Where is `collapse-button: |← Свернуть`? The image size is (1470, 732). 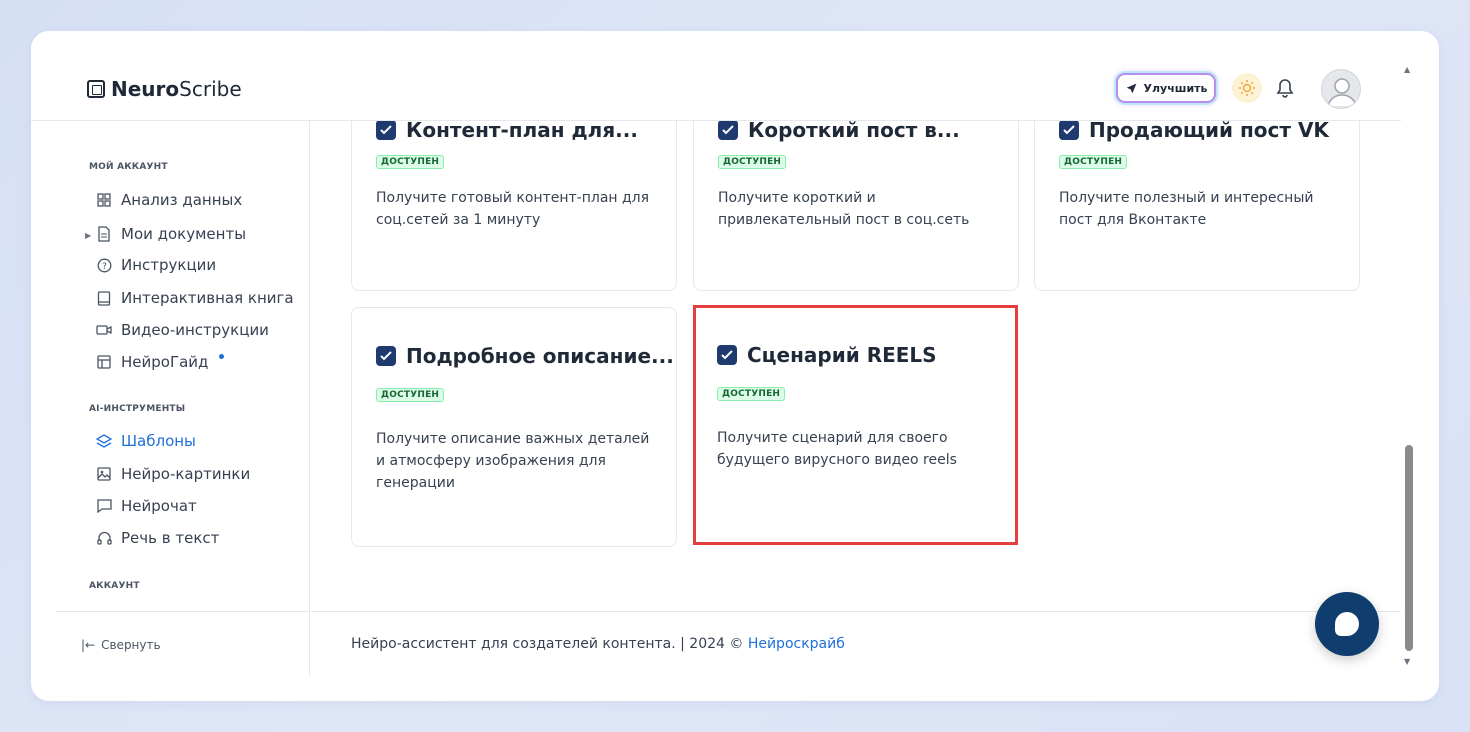 collapse-button: |← Свернуть is located at coordinates (121, 645).